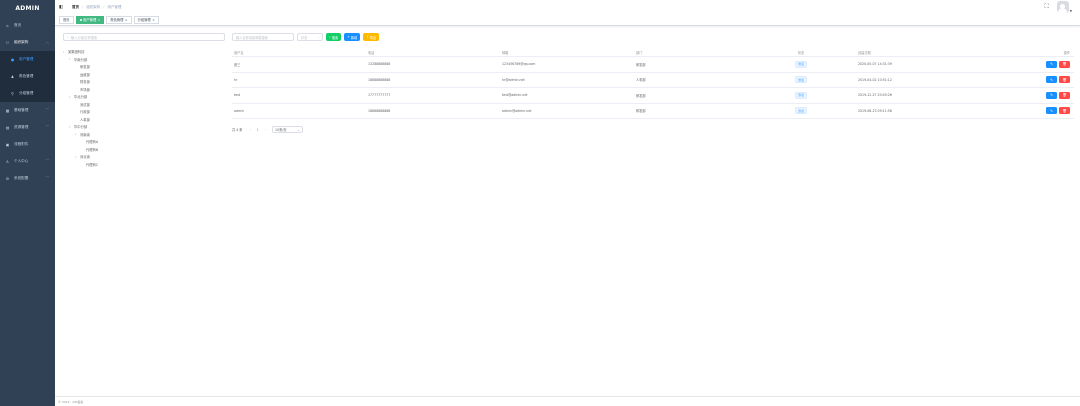  Describe the element at coordinates (906, 52) in the screenshot. I see `column-header: 创建日期` at that location.